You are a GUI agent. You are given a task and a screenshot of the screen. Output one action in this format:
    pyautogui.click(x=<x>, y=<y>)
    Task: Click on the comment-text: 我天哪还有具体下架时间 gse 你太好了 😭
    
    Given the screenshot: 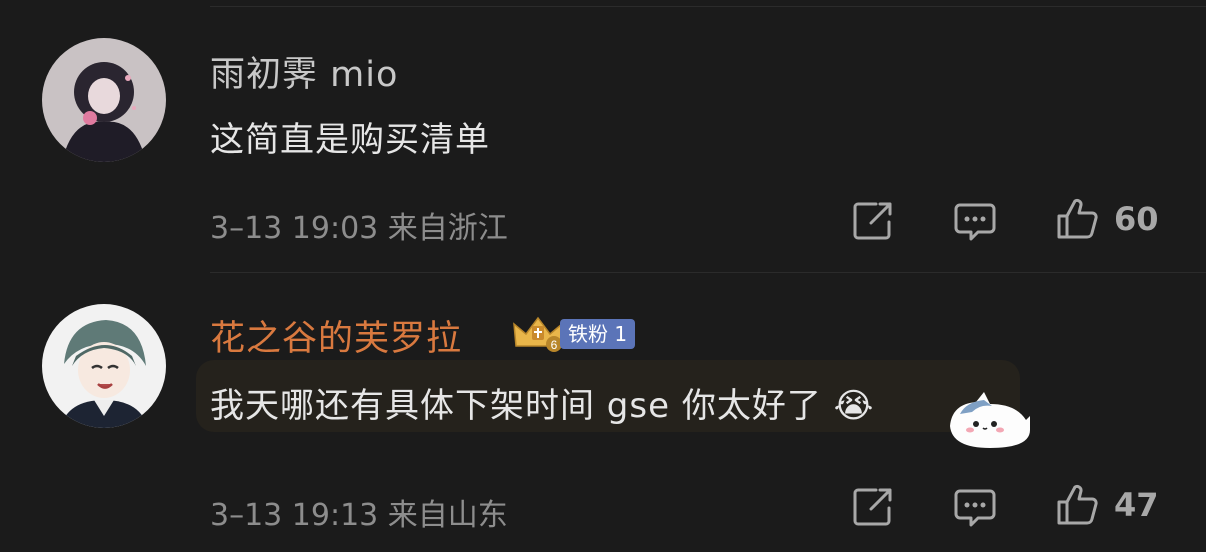 What is the action you would take?
    pyautogui.click(x=542, y=402)
    